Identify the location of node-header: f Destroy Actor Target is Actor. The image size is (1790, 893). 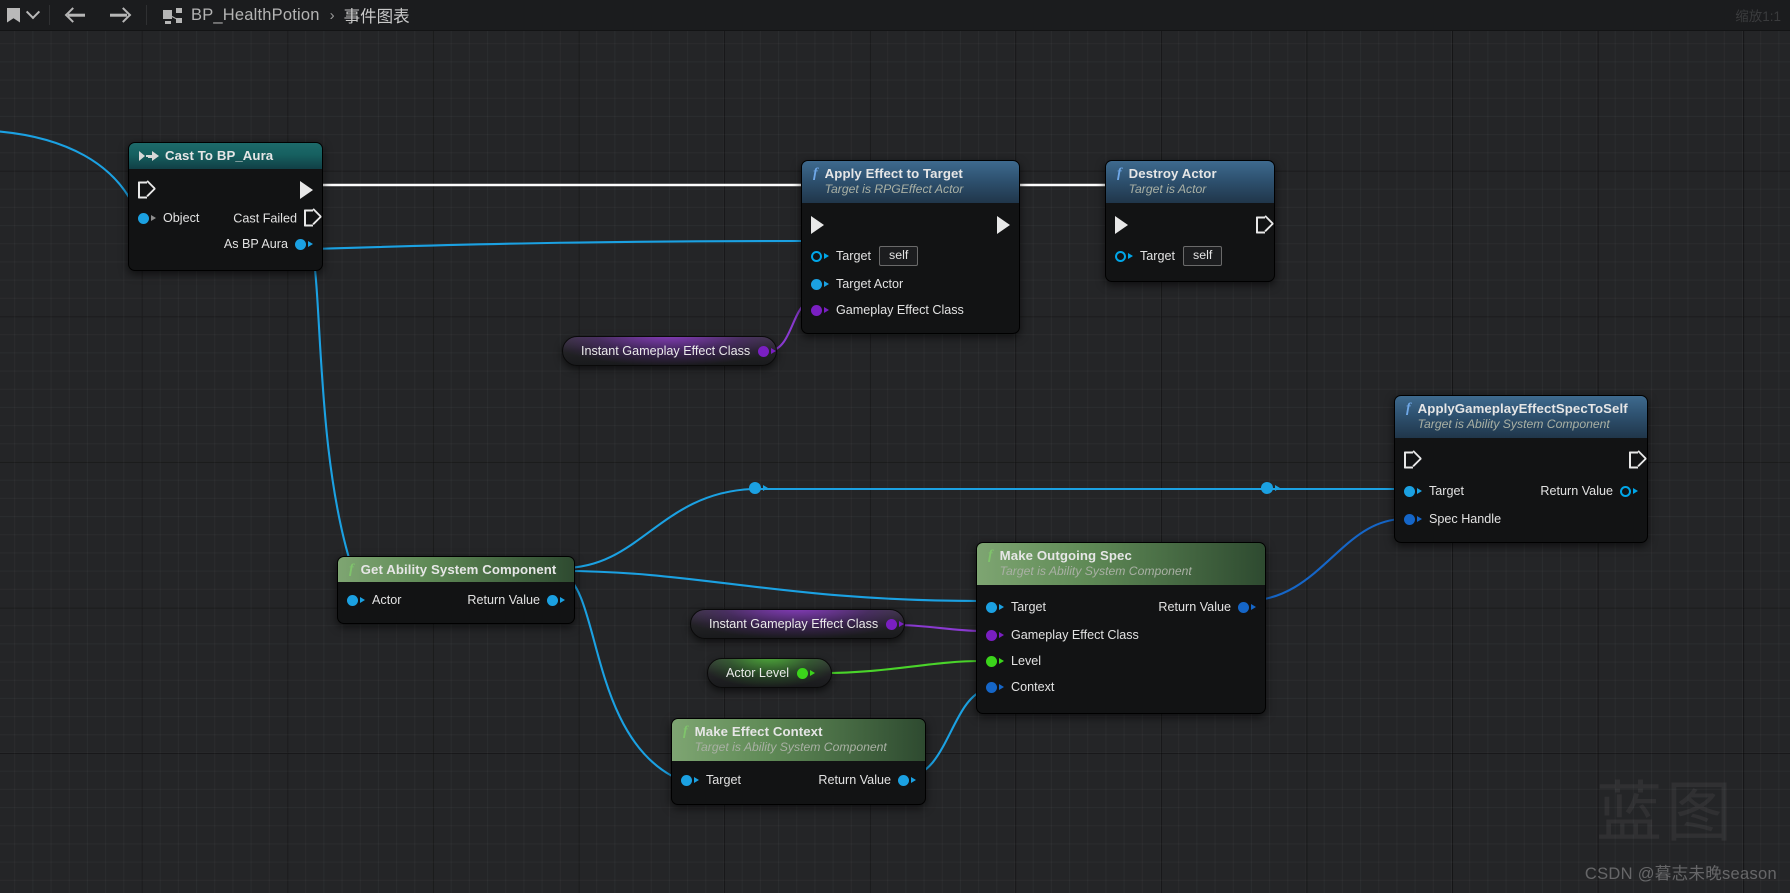
(1190, 182).